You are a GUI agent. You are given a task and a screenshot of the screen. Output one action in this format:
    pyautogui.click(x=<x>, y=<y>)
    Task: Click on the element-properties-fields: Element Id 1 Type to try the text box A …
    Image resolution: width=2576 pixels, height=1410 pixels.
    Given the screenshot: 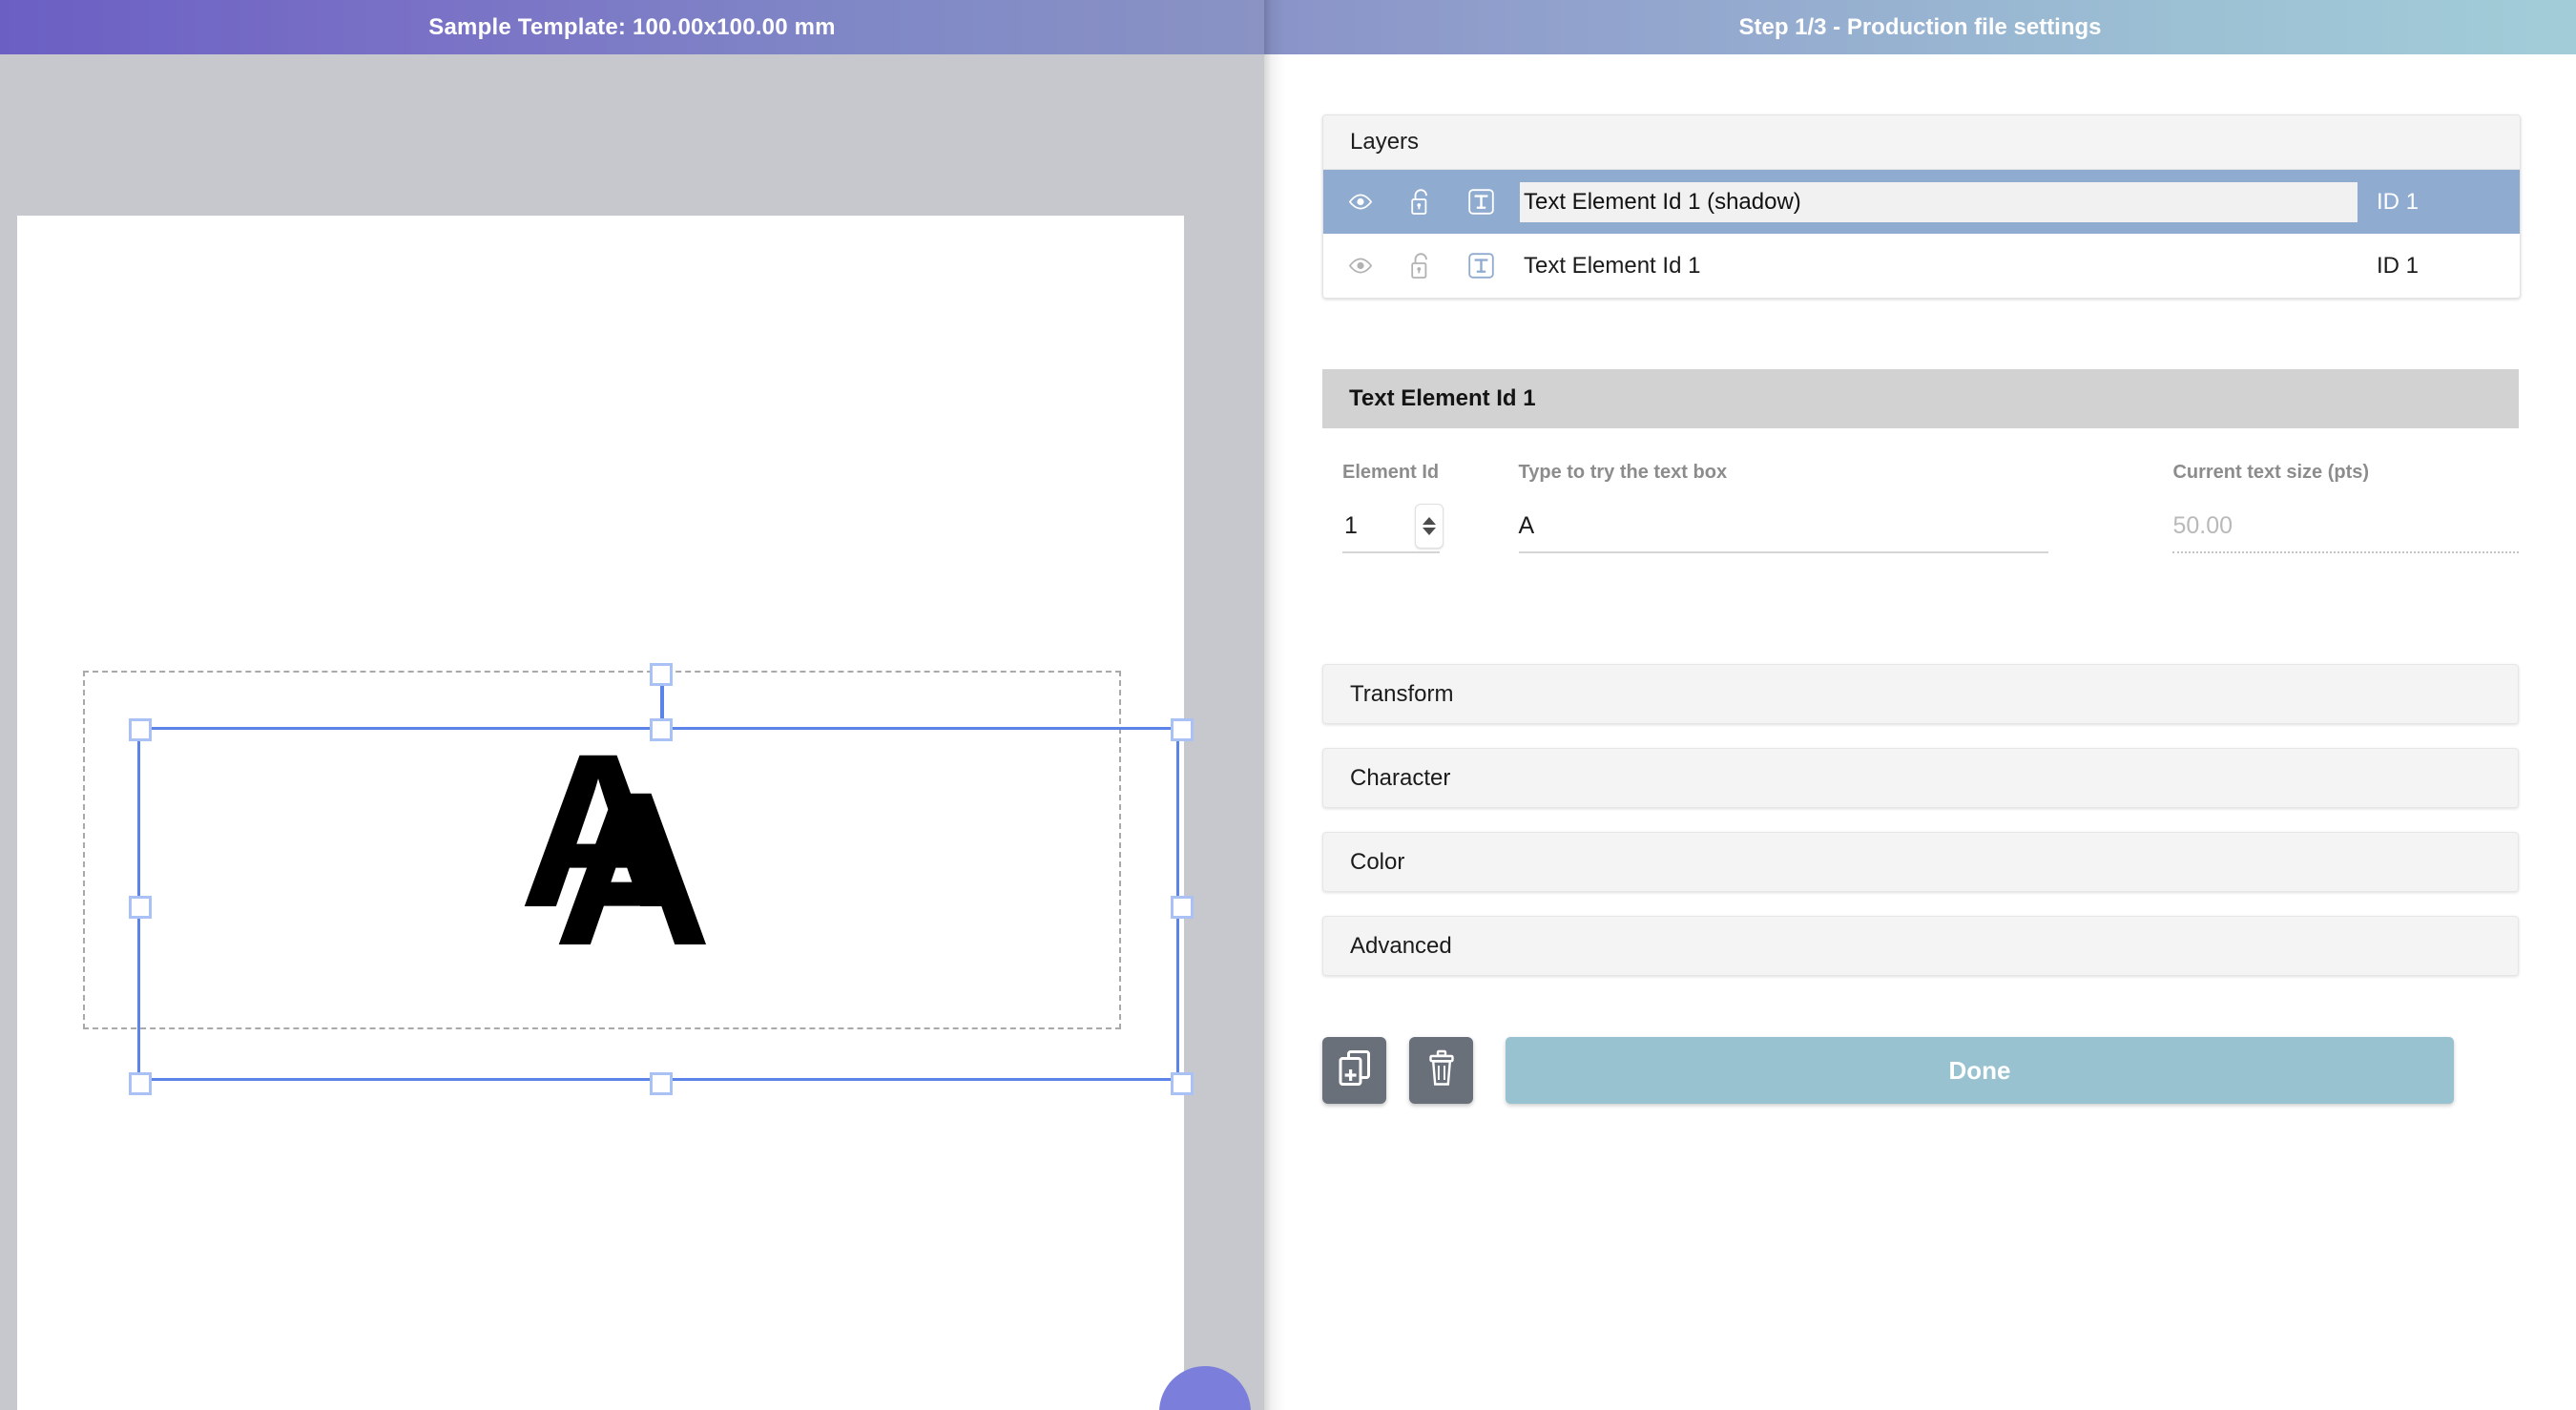 What is the action you would take?
    pyautogui.click(x=1920, y=507)
    